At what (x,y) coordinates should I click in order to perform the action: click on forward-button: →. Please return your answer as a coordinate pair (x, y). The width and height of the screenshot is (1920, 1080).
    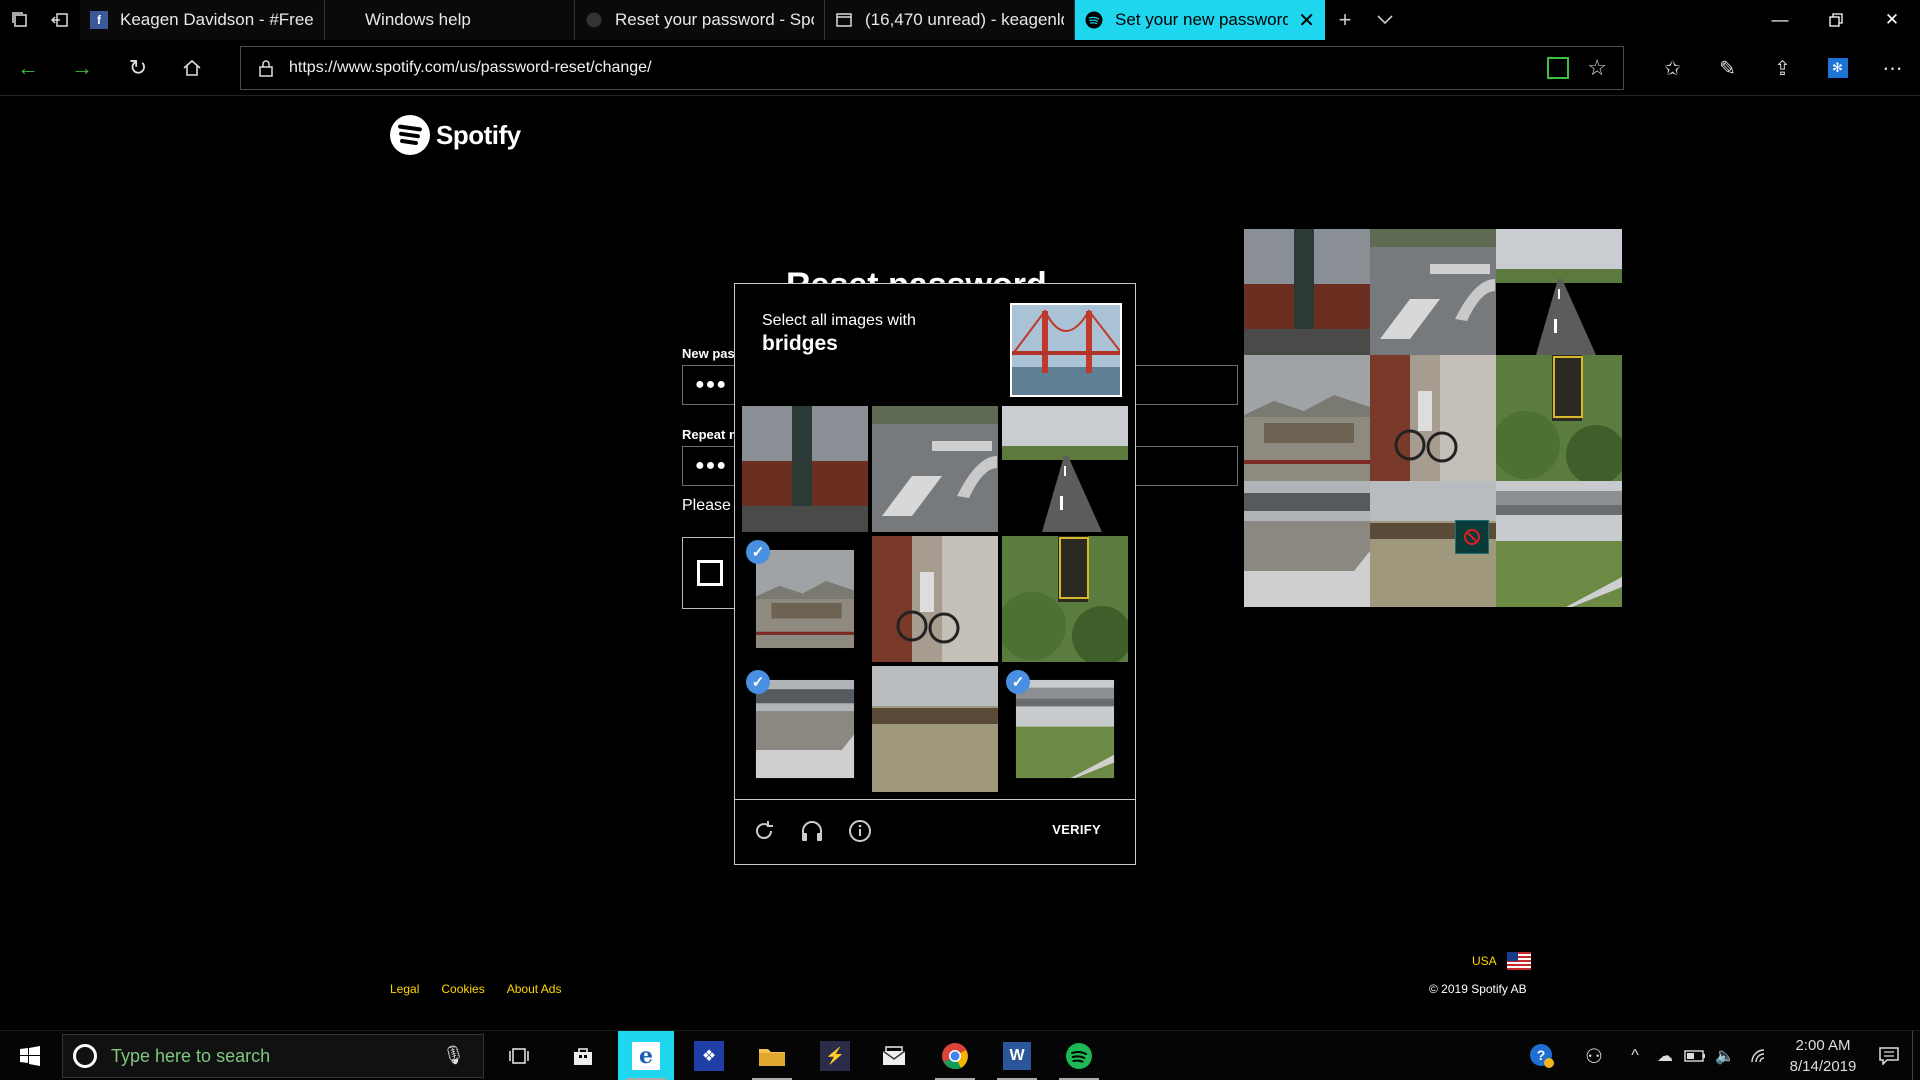
    Looking at the image, I should click on (82, 68).